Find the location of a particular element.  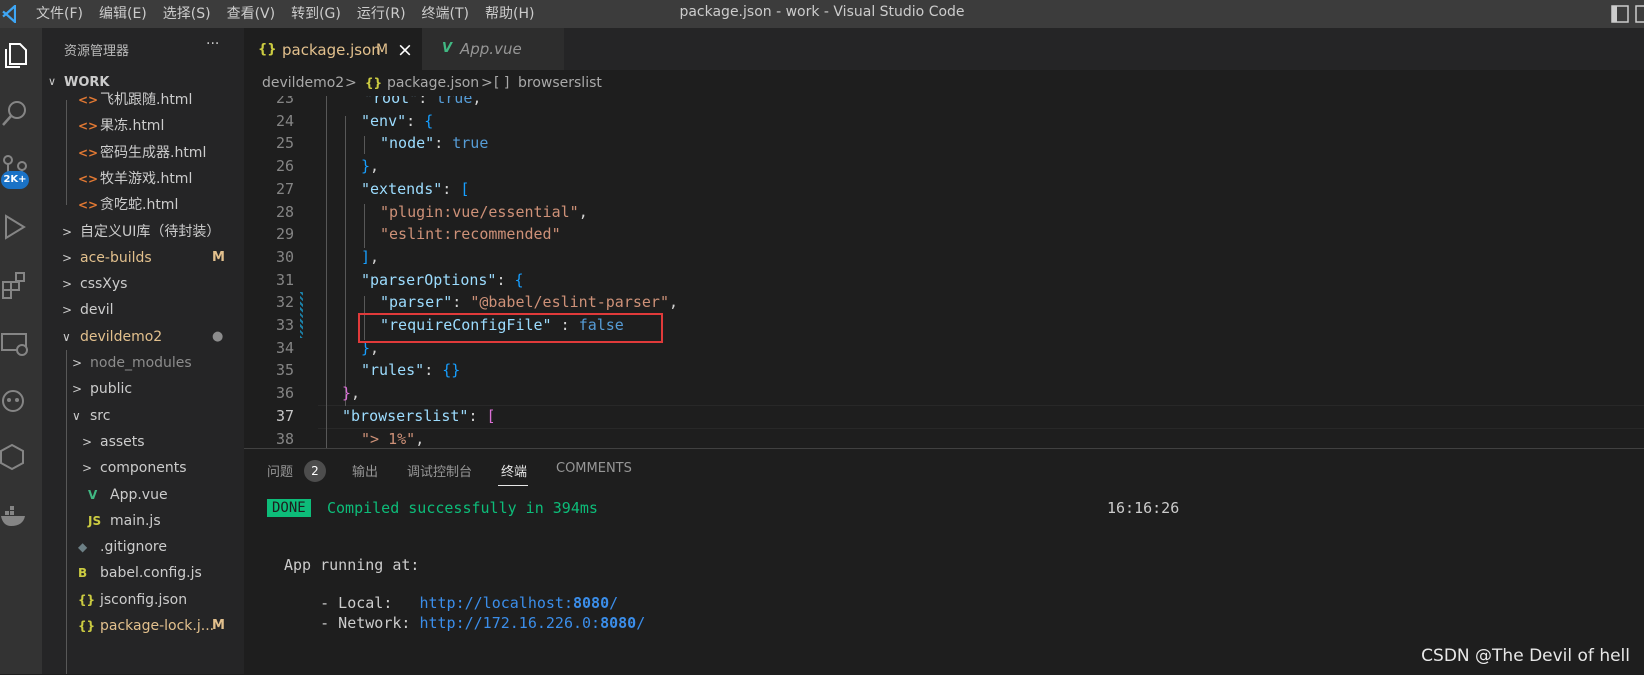

menu-run: 运行(R) is located at coordinates (381, 14).